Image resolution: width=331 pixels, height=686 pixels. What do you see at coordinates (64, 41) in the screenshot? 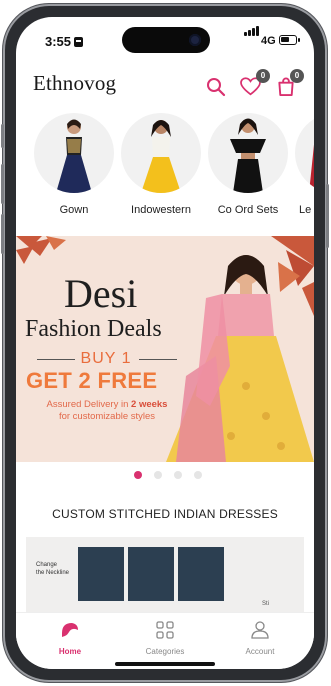
I see `status-time: 3:55` at bounding box center [64, 41].